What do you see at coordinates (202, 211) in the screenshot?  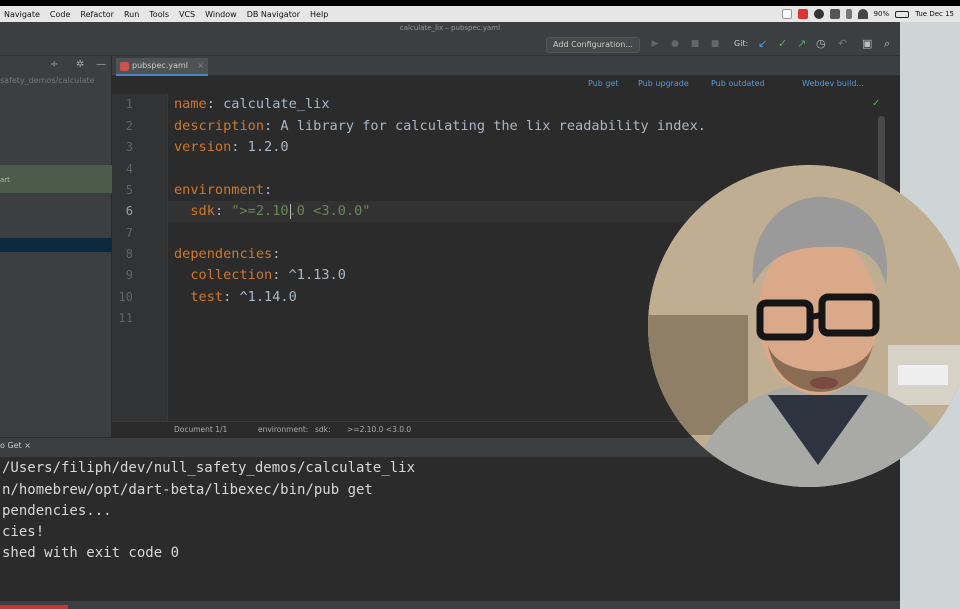 I see `yaml-key: sdk` at bounding box center [202, 211].